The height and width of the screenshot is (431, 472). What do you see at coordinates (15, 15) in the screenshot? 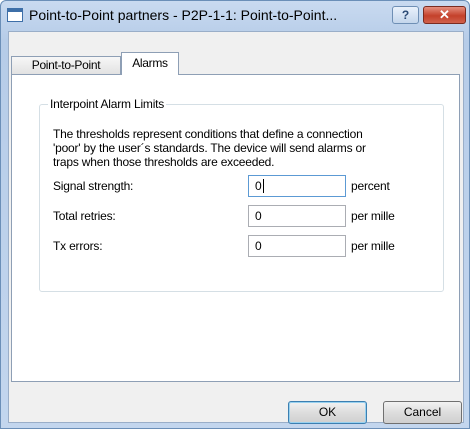
I see `window-app-icon` at bounding box center [15, 15].